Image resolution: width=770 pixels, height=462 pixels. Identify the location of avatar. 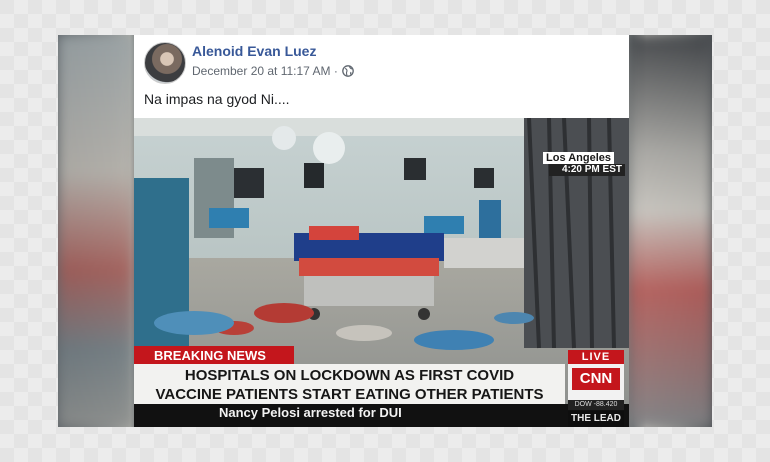
(165, 63).